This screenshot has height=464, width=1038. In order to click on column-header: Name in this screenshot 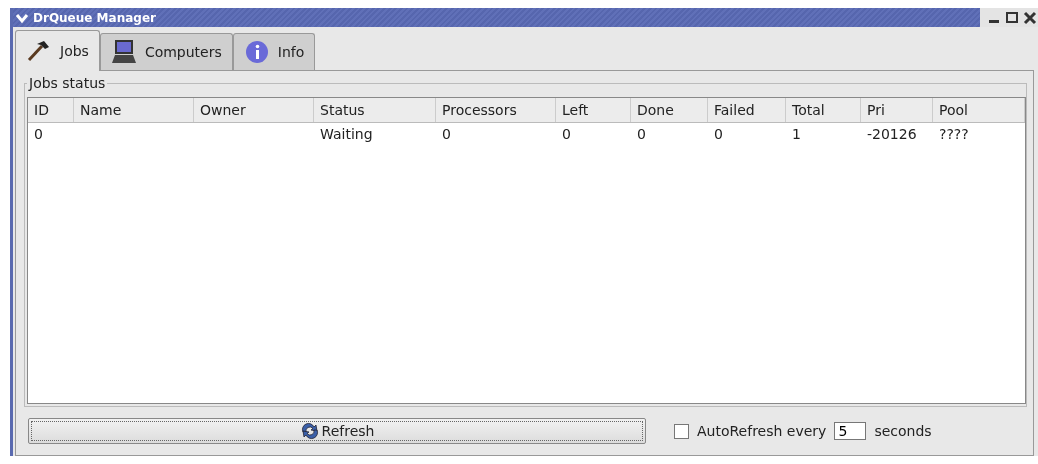, I will do `click(134, 110)`.